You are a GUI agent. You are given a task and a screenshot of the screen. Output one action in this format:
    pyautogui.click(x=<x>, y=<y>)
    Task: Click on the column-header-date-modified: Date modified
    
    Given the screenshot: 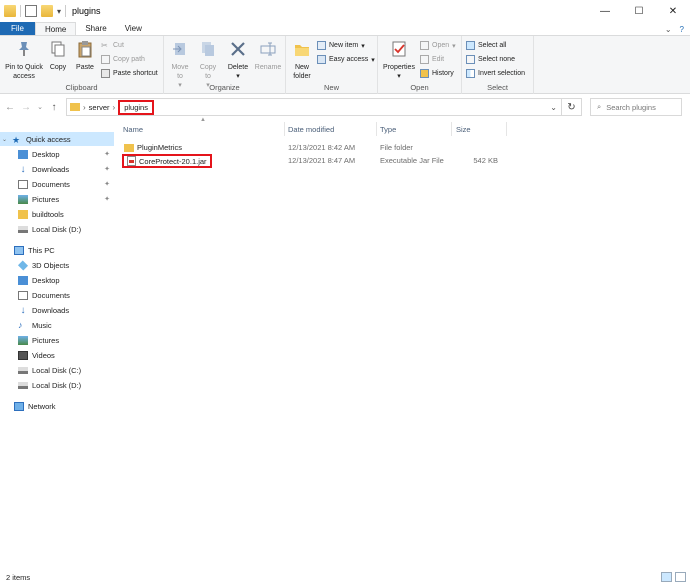 What is the action you would take?
    pyautogui.click(x=311, y=129)
    